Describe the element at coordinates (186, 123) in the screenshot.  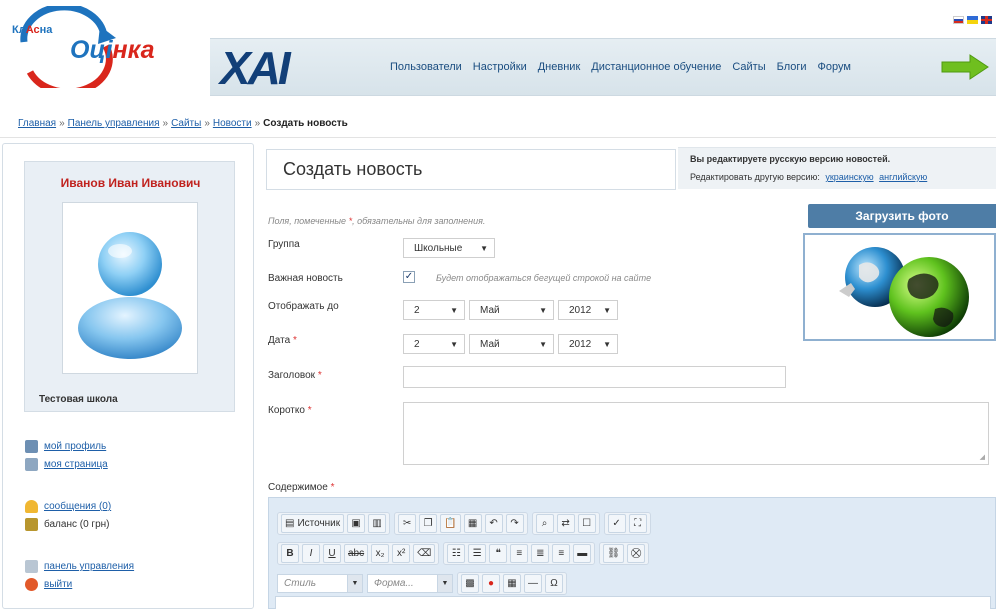
I see `breadcrumb-sites: Сайты` at that location.